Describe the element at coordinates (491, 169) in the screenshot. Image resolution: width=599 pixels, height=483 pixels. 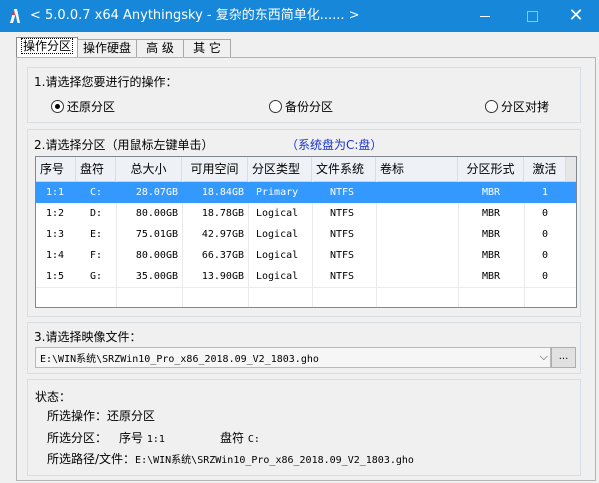
I see `col-style: 分区形式` at that location.